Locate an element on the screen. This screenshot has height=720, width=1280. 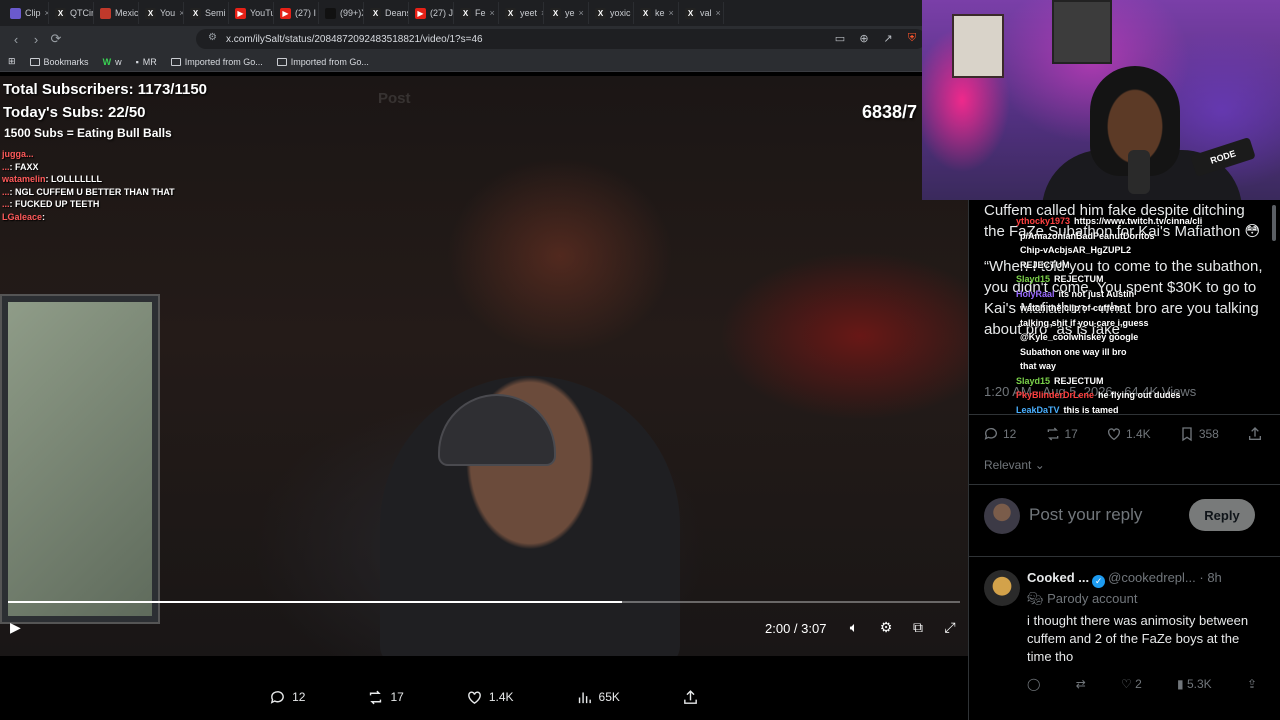
chat-line: ...: NGL CUFFEM U BETTER THAN THAT is located at coordinates (88, 192).